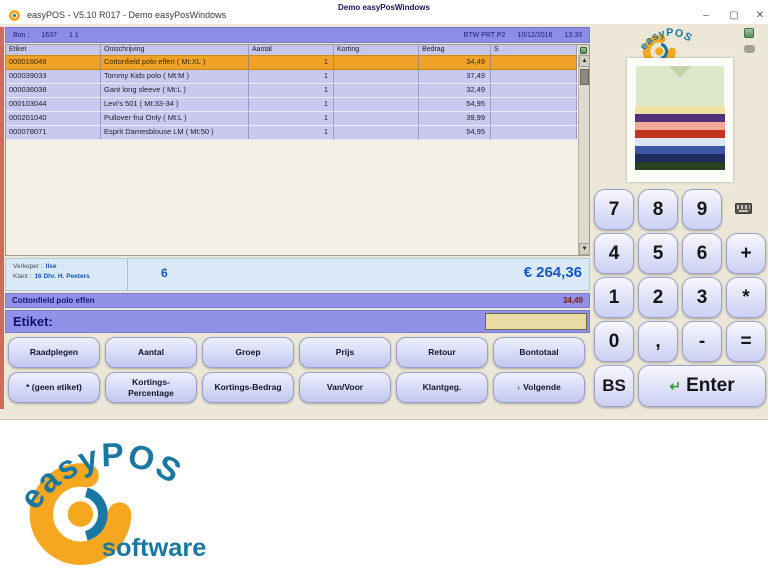 The height and width of the screenshot is (576, 768). What do you see at coordinates (702, 297) in the screenshot?
I see `numpad-3: 3` at bounding box center [702, 297].